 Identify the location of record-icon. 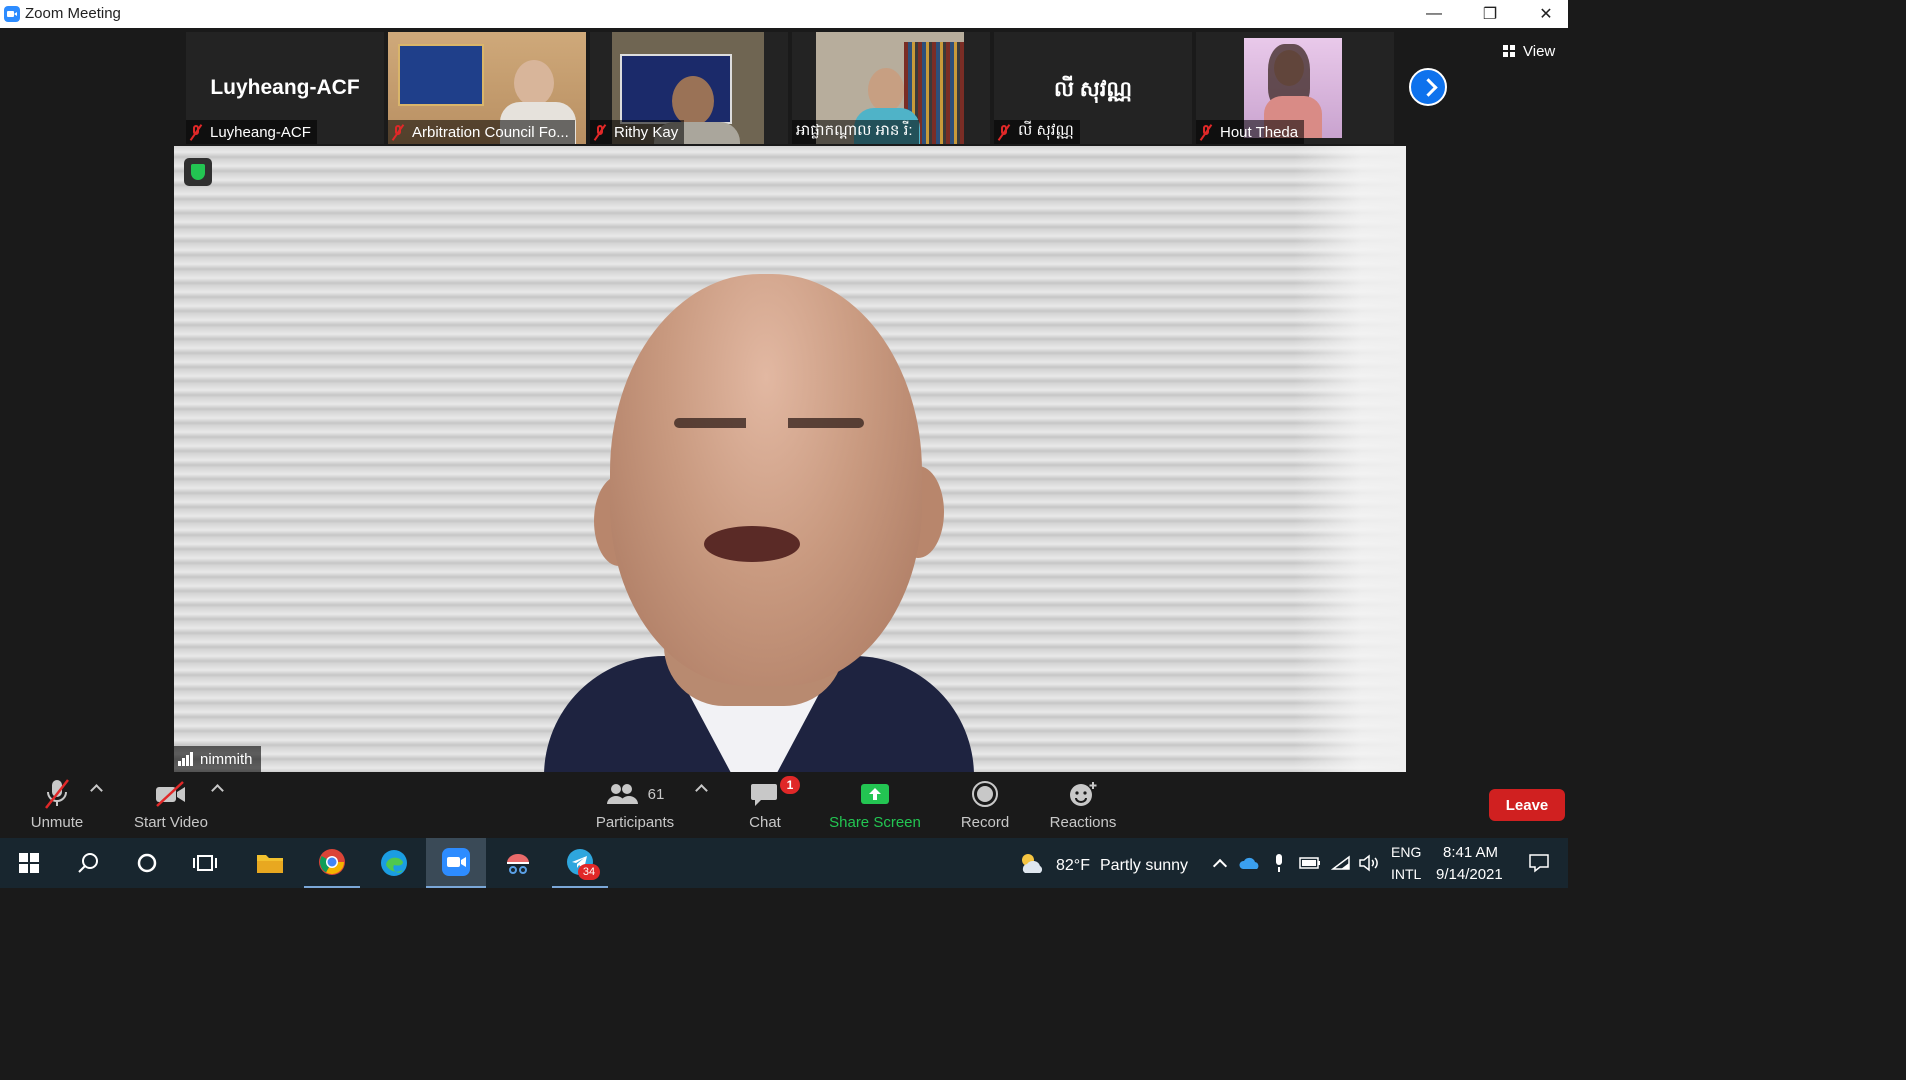
(985, 794).